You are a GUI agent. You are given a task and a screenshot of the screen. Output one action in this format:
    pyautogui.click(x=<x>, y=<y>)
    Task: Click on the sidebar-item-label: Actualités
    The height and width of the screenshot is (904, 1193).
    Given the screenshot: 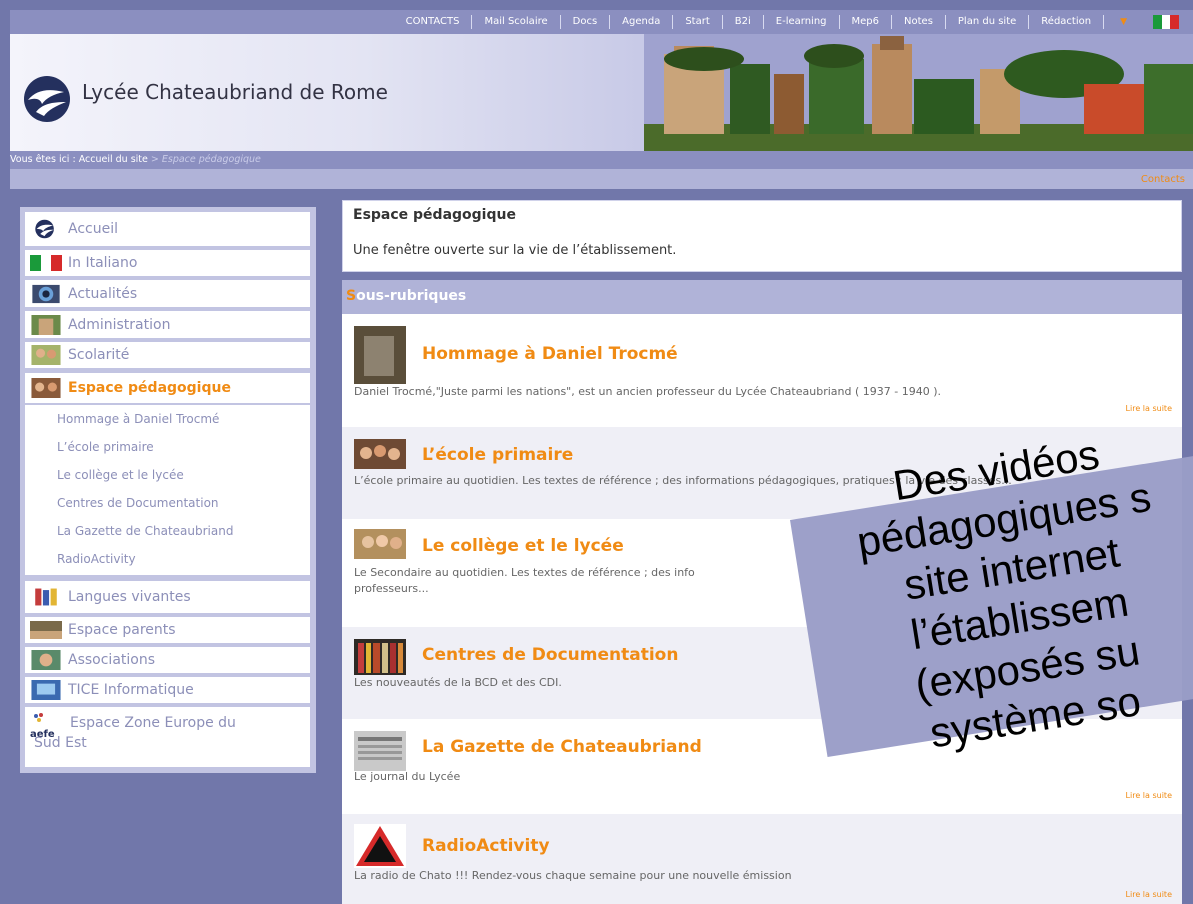 What is the action you would take?
    pyautogui.click(x=103, y=293)
    